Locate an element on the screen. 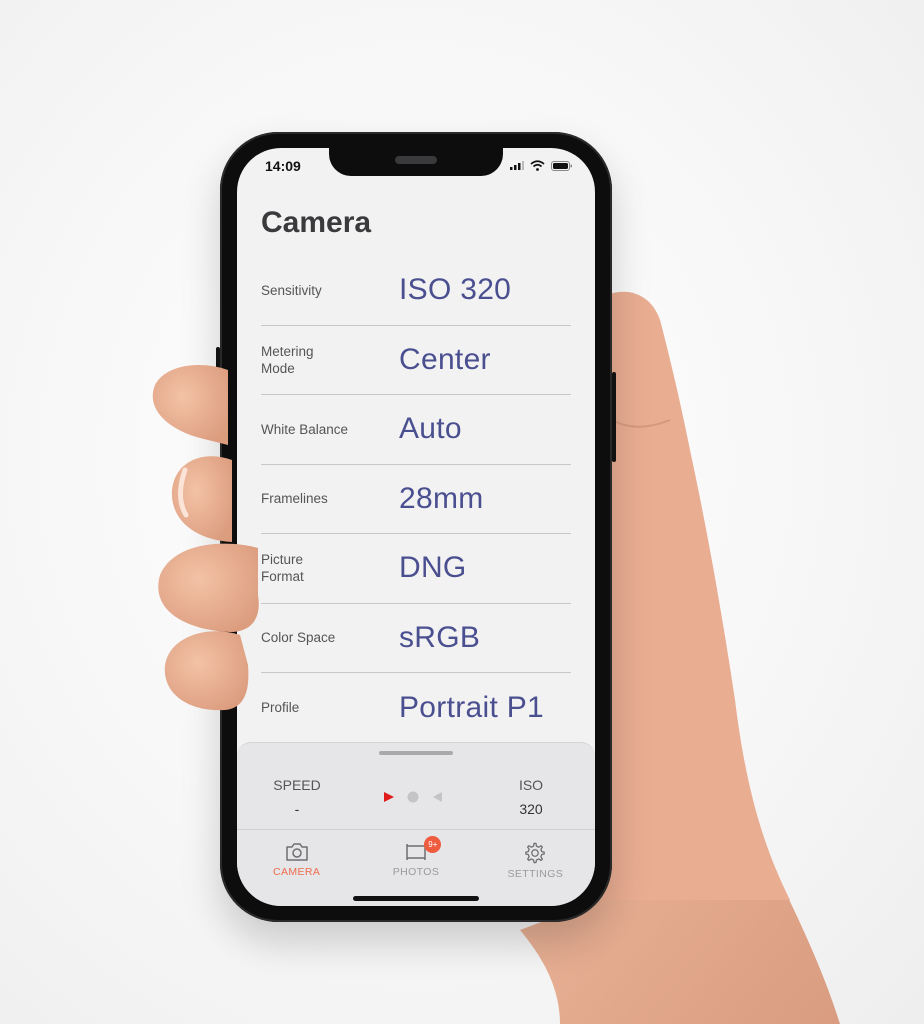  status-time: 14:09 is located at coordinates (283, 166).